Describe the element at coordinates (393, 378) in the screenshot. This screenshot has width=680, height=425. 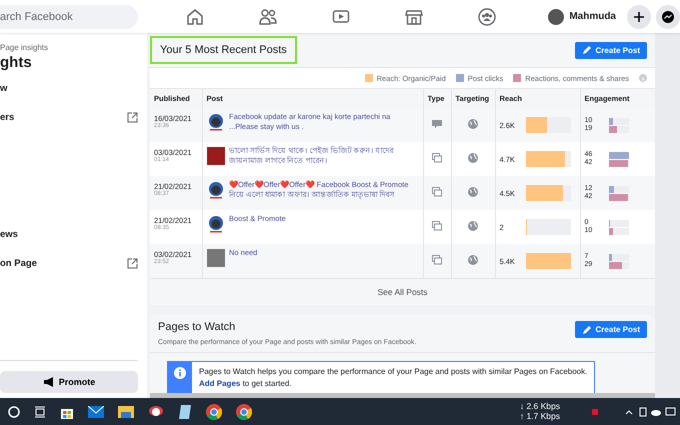
I see `info-text: Pages to Watch helps you compare the performance of your Page and posts with similar Pages on Facebook. Add Pages to get started.` at that location.